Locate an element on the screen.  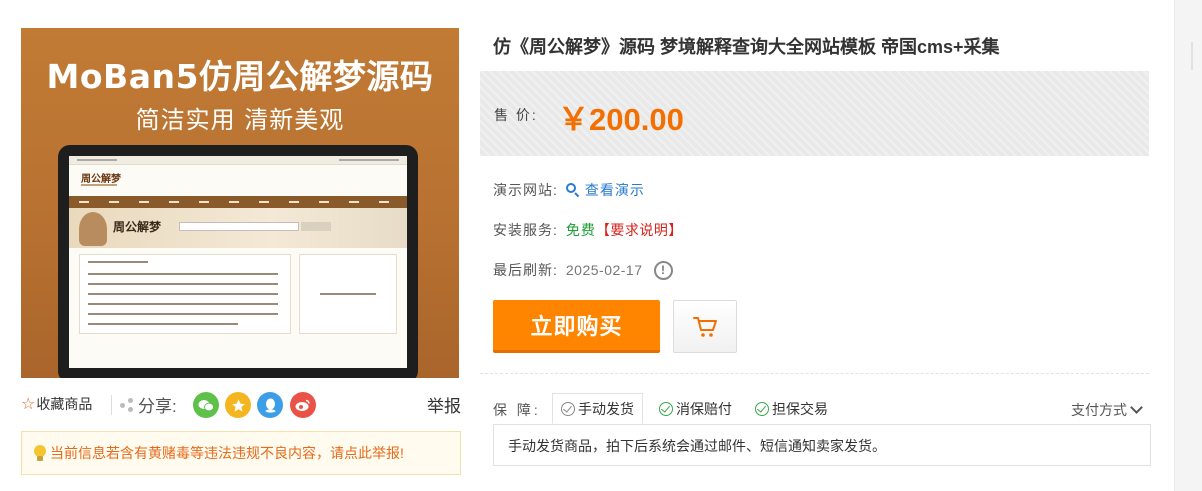
image-subline: 简洁实用 清新美观 is located at coordinates (240, 120).